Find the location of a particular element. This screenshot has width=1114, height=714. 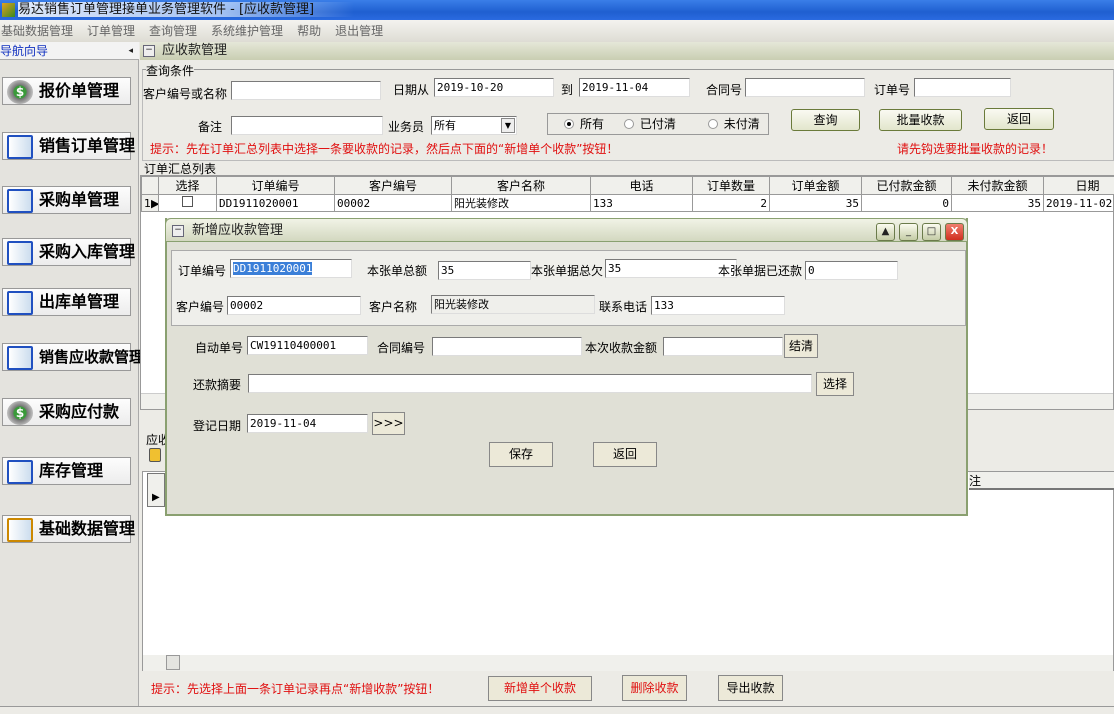

salesman-label: 业务员 is located at coordinates (406, 127).